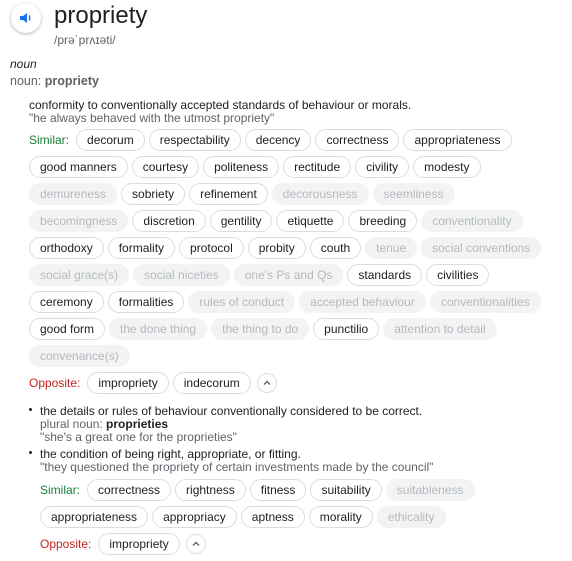 The height and width of the screenshot is (561, 572). Describe the element at coordinates (79, 355) in the screenshot. I see `synonym-chip: convenance(s)` at that location.